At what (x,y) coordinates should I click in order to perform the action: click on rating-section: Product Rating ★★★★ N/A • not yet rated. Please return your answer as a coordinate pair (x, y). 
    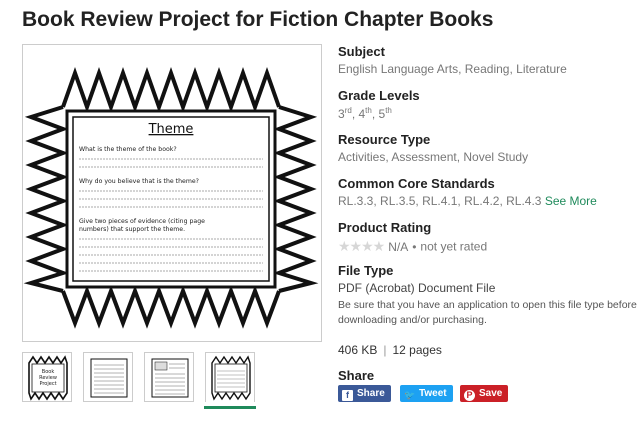
    Looking at the image, I should click on (412, 237).